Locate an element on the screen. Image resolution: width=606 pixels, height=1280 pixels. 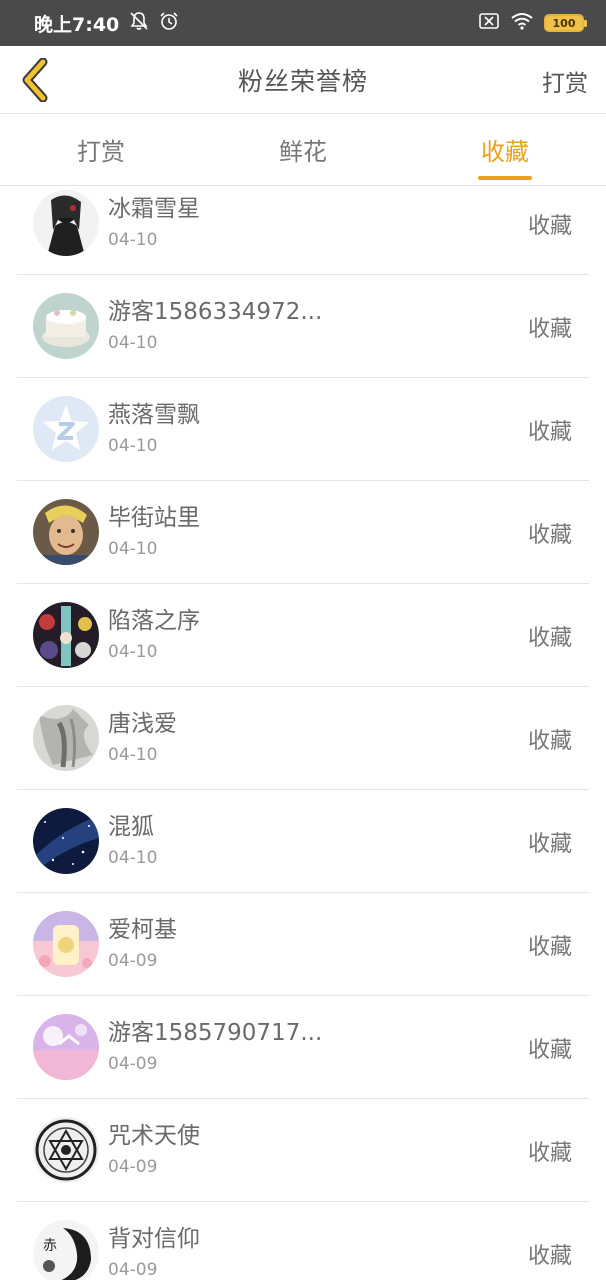
header: 粉丝荣誉榜 打赏 is located at coordinates (303, 80).